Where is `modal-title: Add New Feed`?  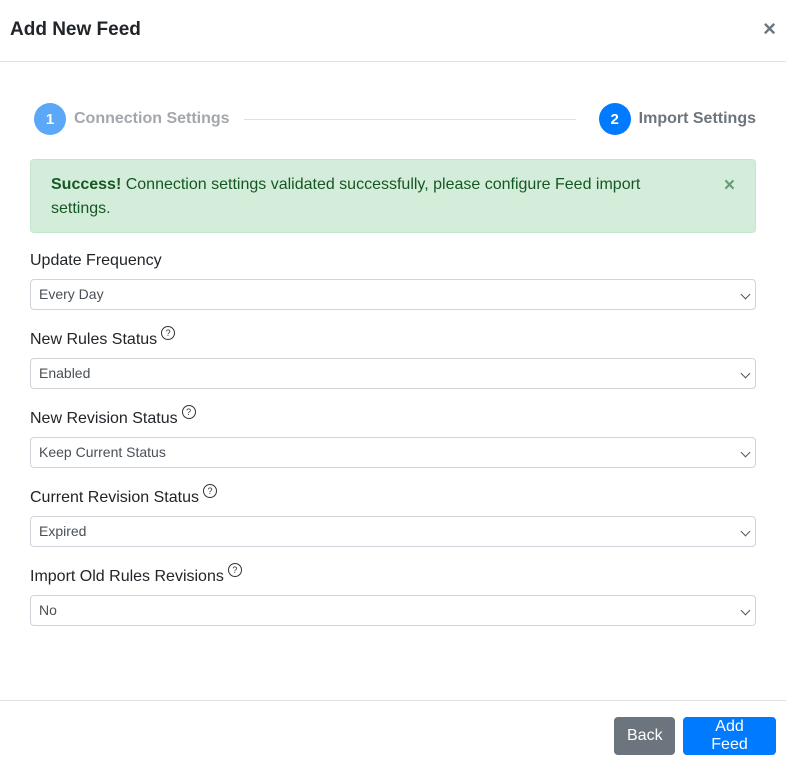
modal-title: Add New Feed is located at coordinates (75, 29).